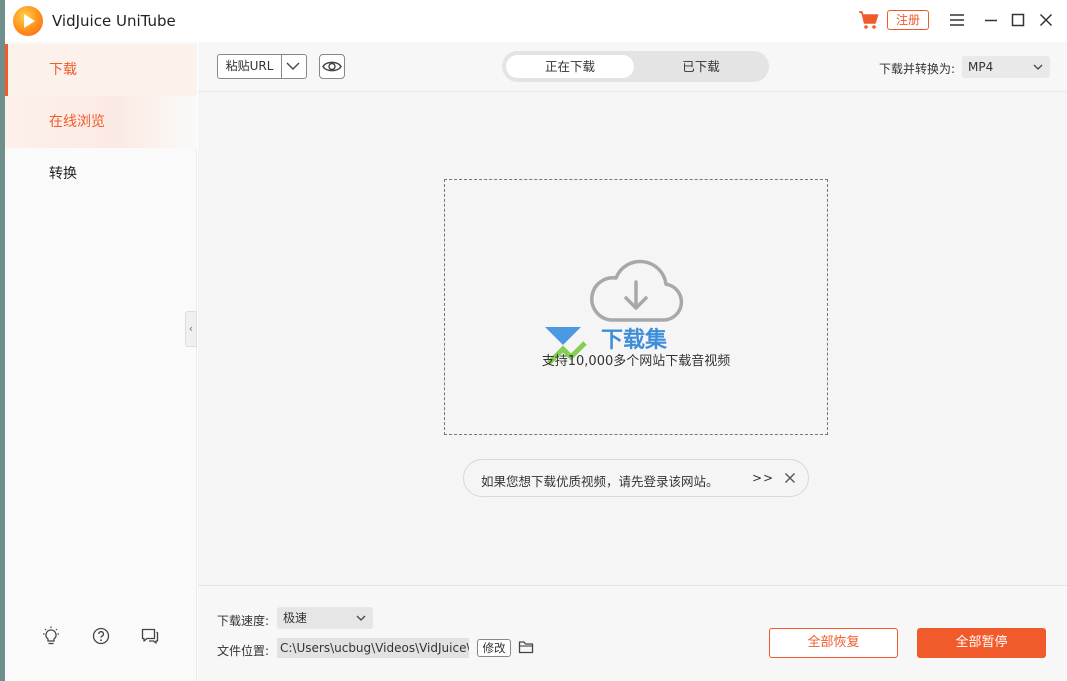  I want to click on location-label: 文件位置:, so click(243, 651).